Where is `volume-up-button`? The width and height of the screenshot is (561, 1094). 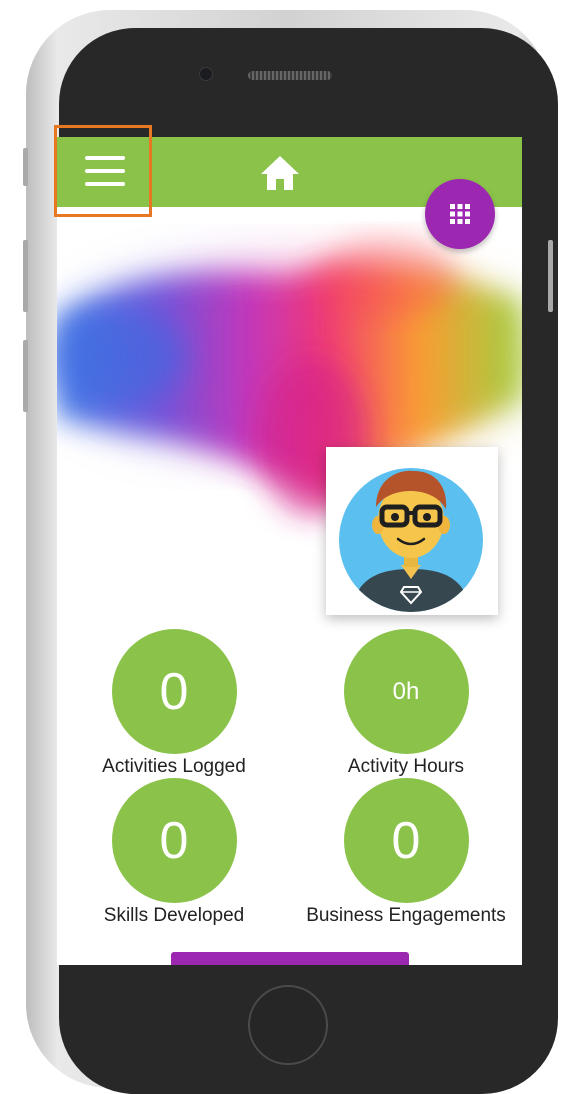 volume-up-button is located at coordinates (25, 276).